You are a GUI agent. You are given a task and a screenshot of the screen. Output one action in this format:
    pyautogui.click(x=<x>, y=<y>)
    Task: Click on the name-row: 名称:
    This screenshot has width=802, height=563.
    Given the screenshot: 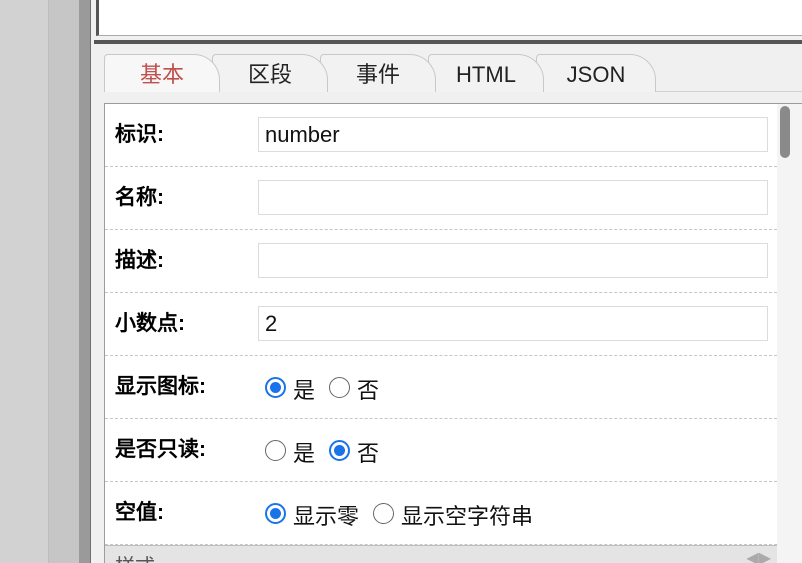 What is the action you would take?
    pyautogui.click(x=441, y=198)
    